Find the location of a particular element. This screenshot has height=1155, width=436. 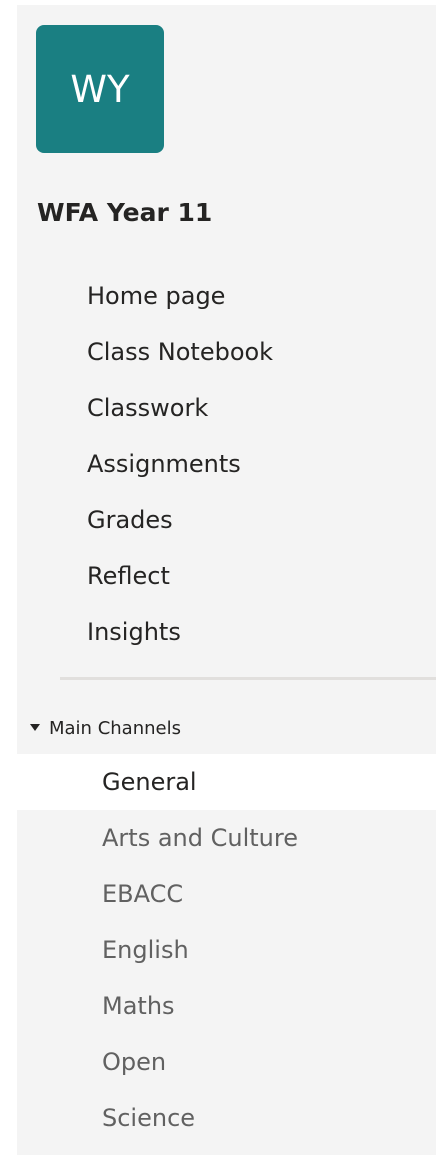

channel-label: General is located at coordinates (149, 782).